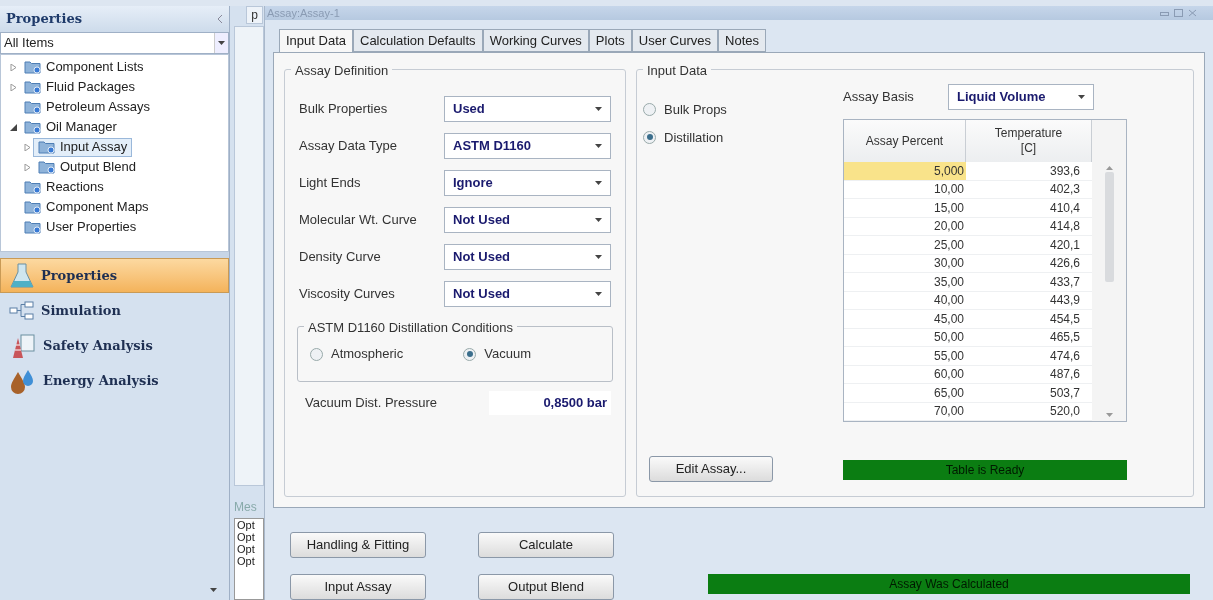  I want to click on close-icon, so click(1192, 13).